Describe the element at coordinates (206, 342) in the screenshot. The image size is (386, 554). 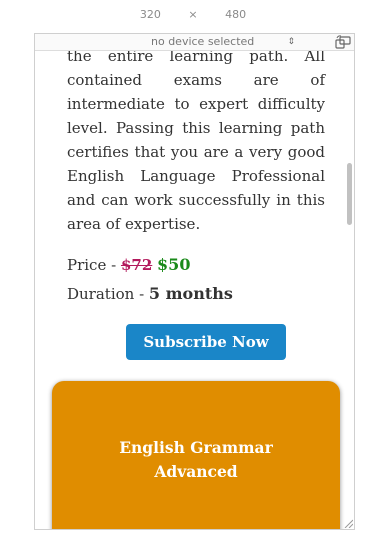
I see `subscribe-button: Subscribe Now` at that location.